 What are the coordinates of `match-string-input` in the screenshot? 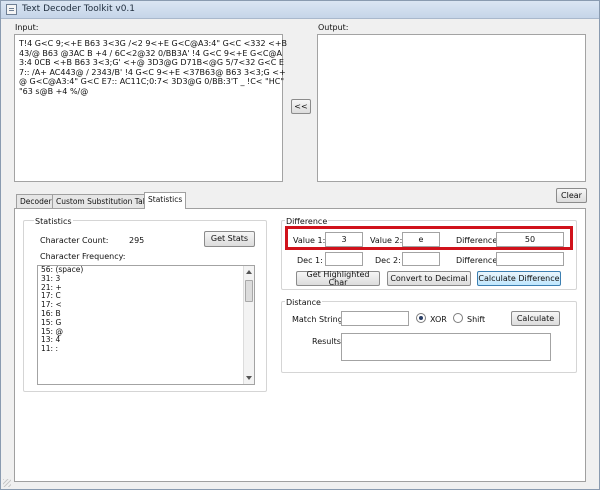 It's located at (375, 318).